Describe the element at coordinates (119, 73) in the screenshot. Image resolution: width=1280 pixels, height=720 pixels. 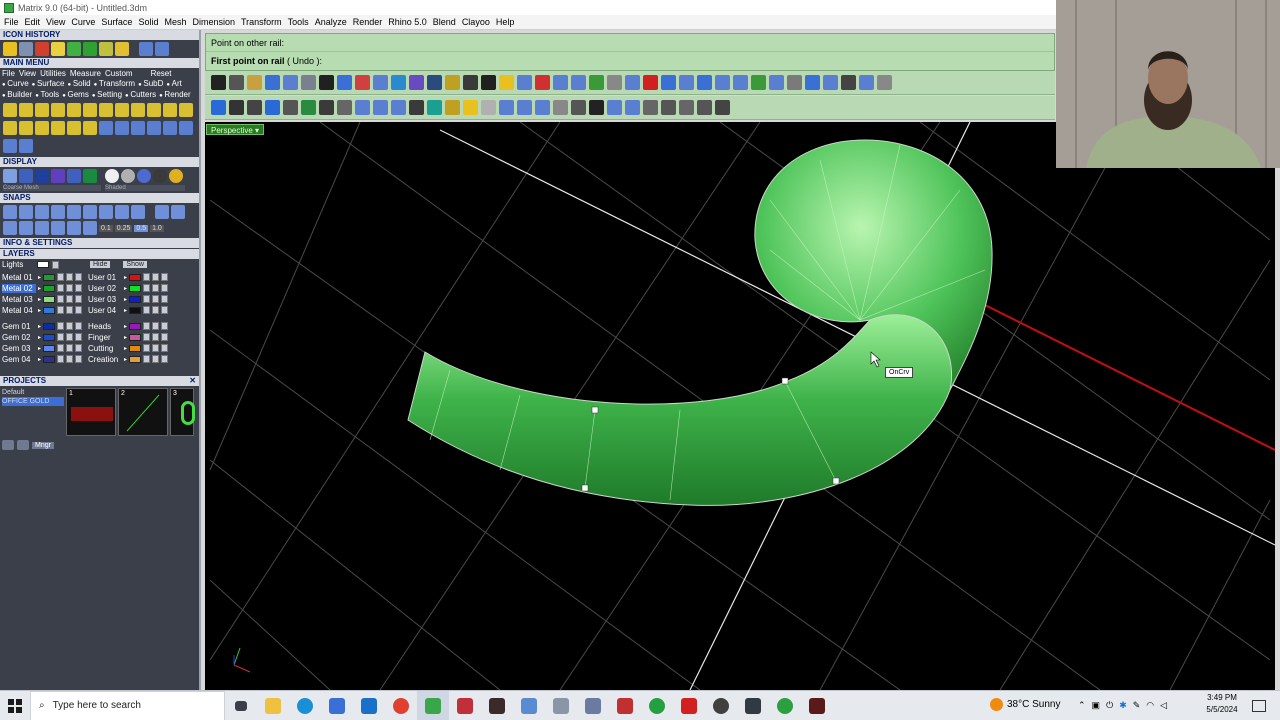
I see `mm-tab-custom: Custom` at that location.